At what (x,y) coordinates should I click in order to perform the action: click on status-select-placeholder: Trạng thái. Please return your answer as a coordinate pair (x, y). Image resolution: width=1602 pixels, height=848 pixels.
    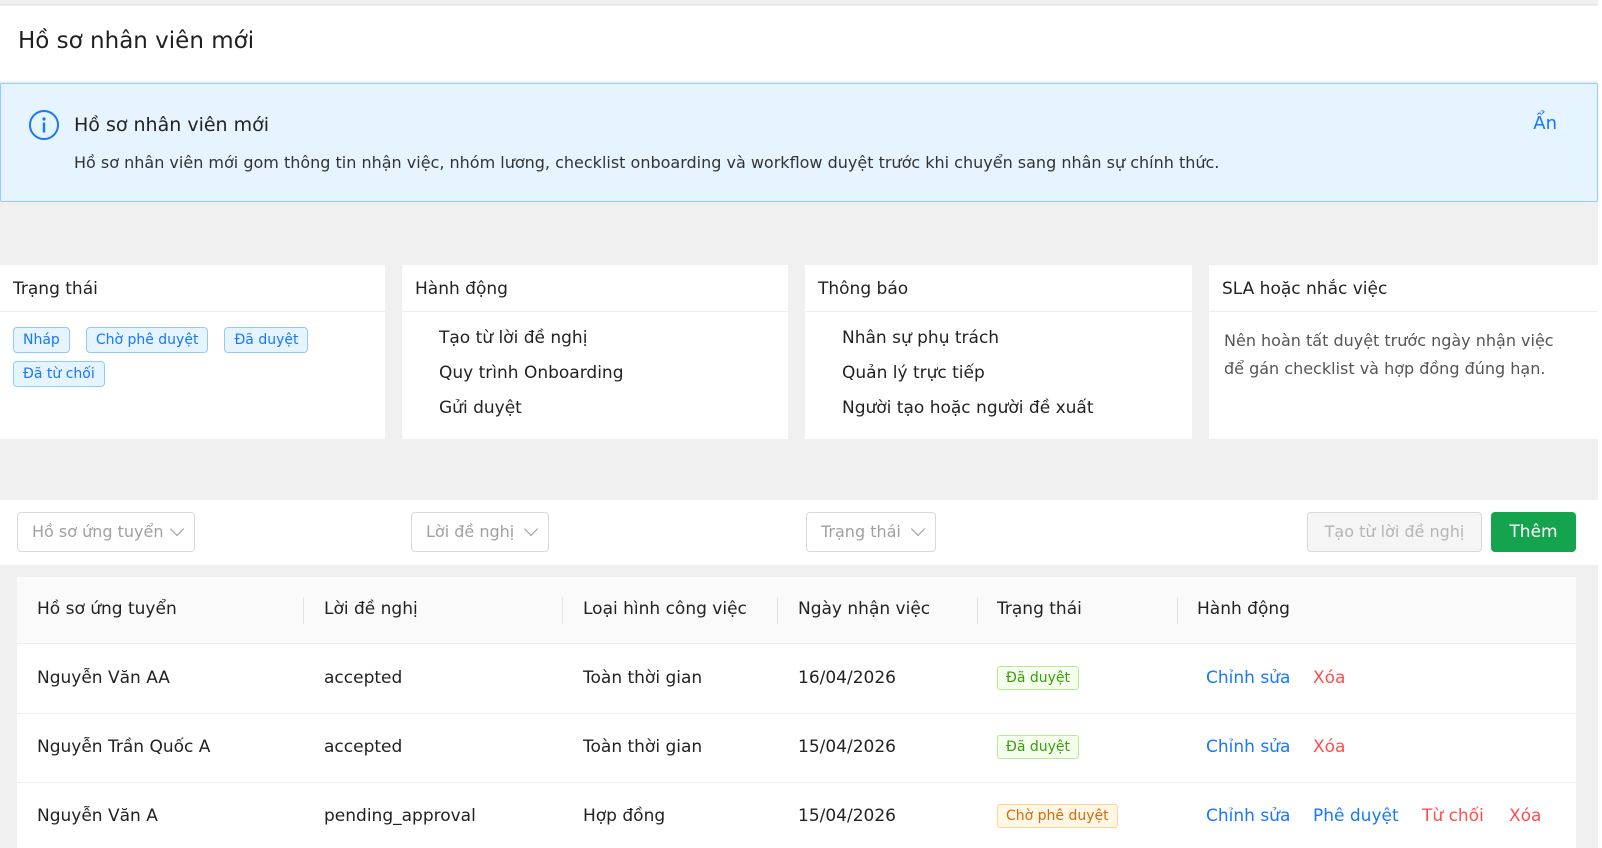
    Looking at the image, I should click on (861, 531).